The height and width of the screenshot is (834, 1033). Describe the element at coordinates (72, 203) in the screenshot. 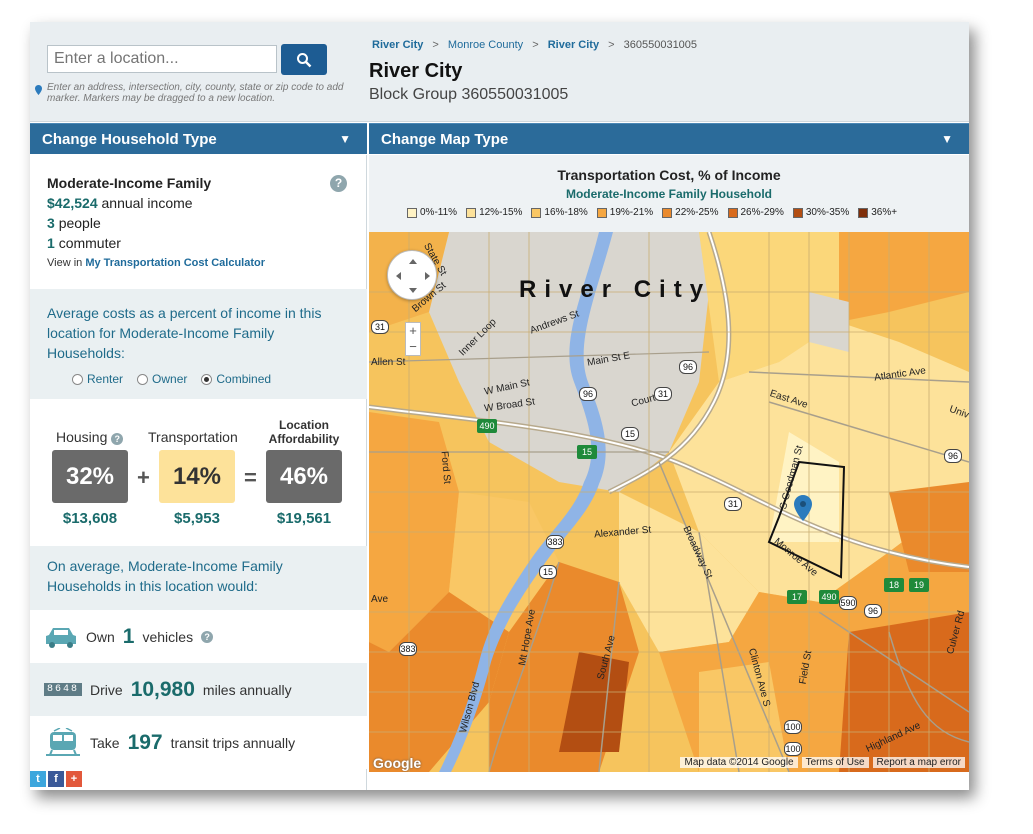

I see `income-value: $42,524` at that location.